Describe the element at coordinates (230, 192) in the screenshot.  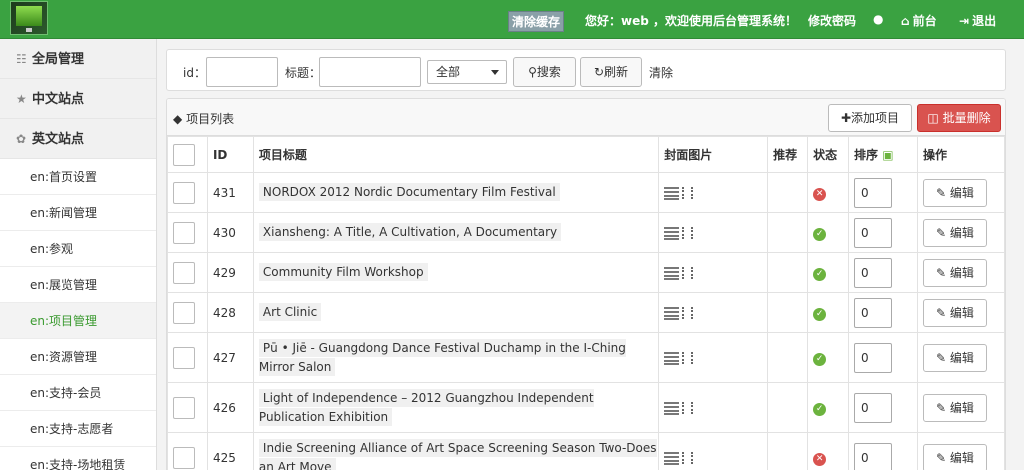
I see `row-id: 431` at that location.